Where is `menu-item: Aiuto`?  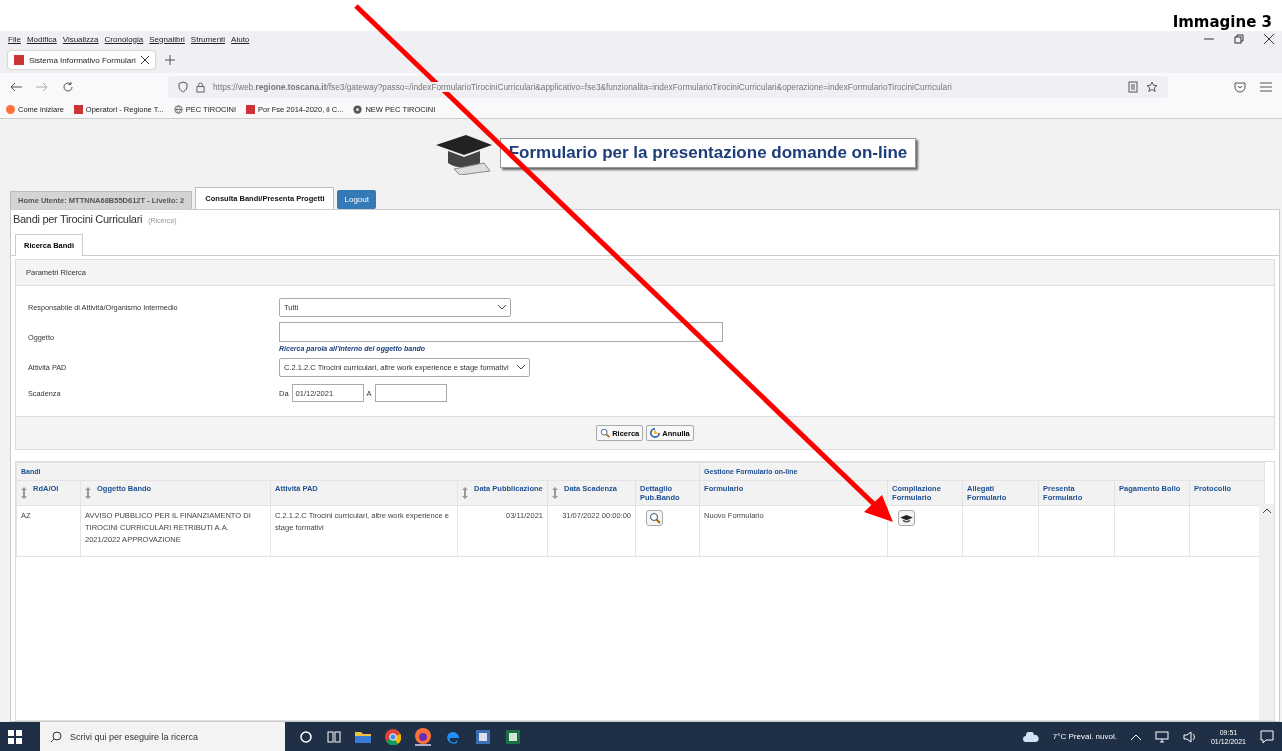 menu-item: Aiuto is located at coordinates (240, 39).